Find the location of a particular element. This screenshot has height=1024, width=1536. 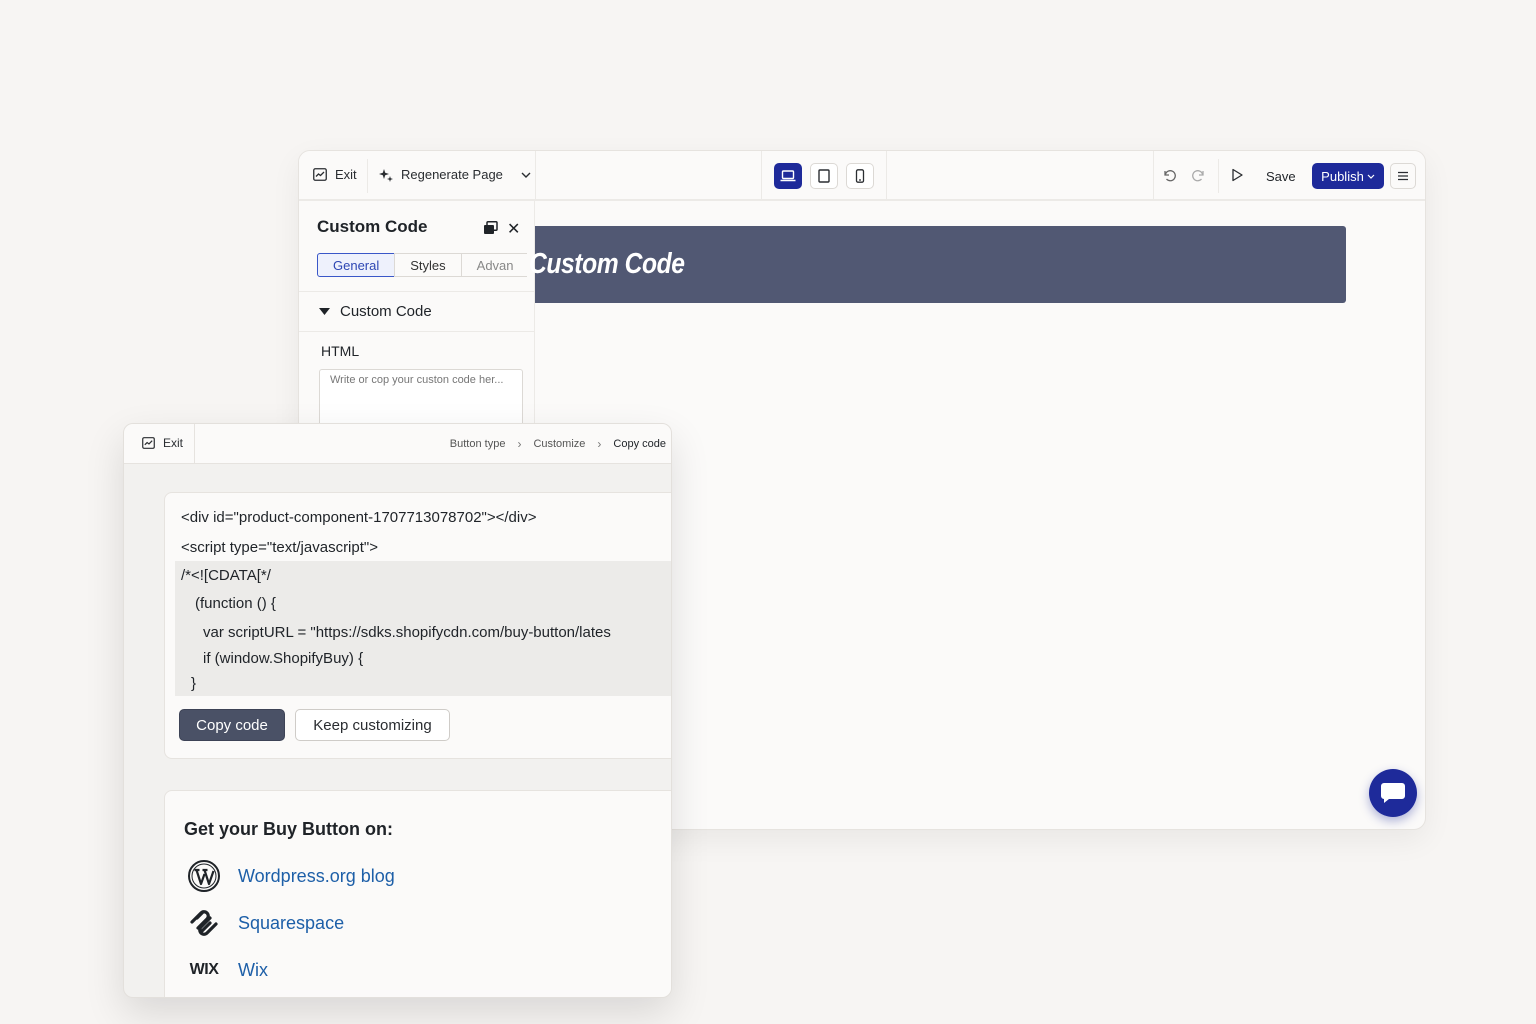

toolbar-actions: Save Publish is located at coordinates (1289, 176).